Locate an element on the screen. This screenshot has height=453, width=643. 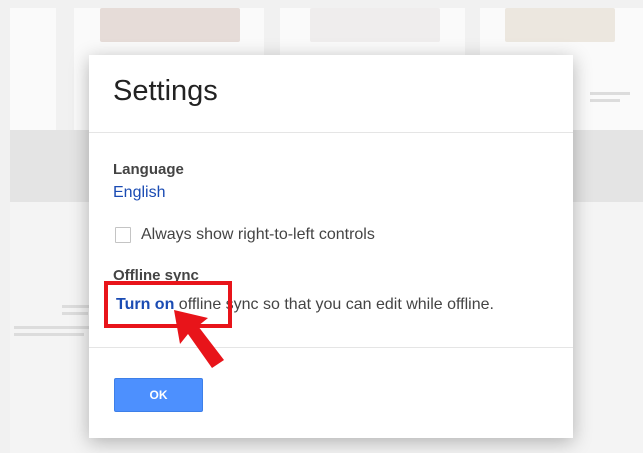
turn-on-offline-link: Turn on is located at coordinates (145, 304).